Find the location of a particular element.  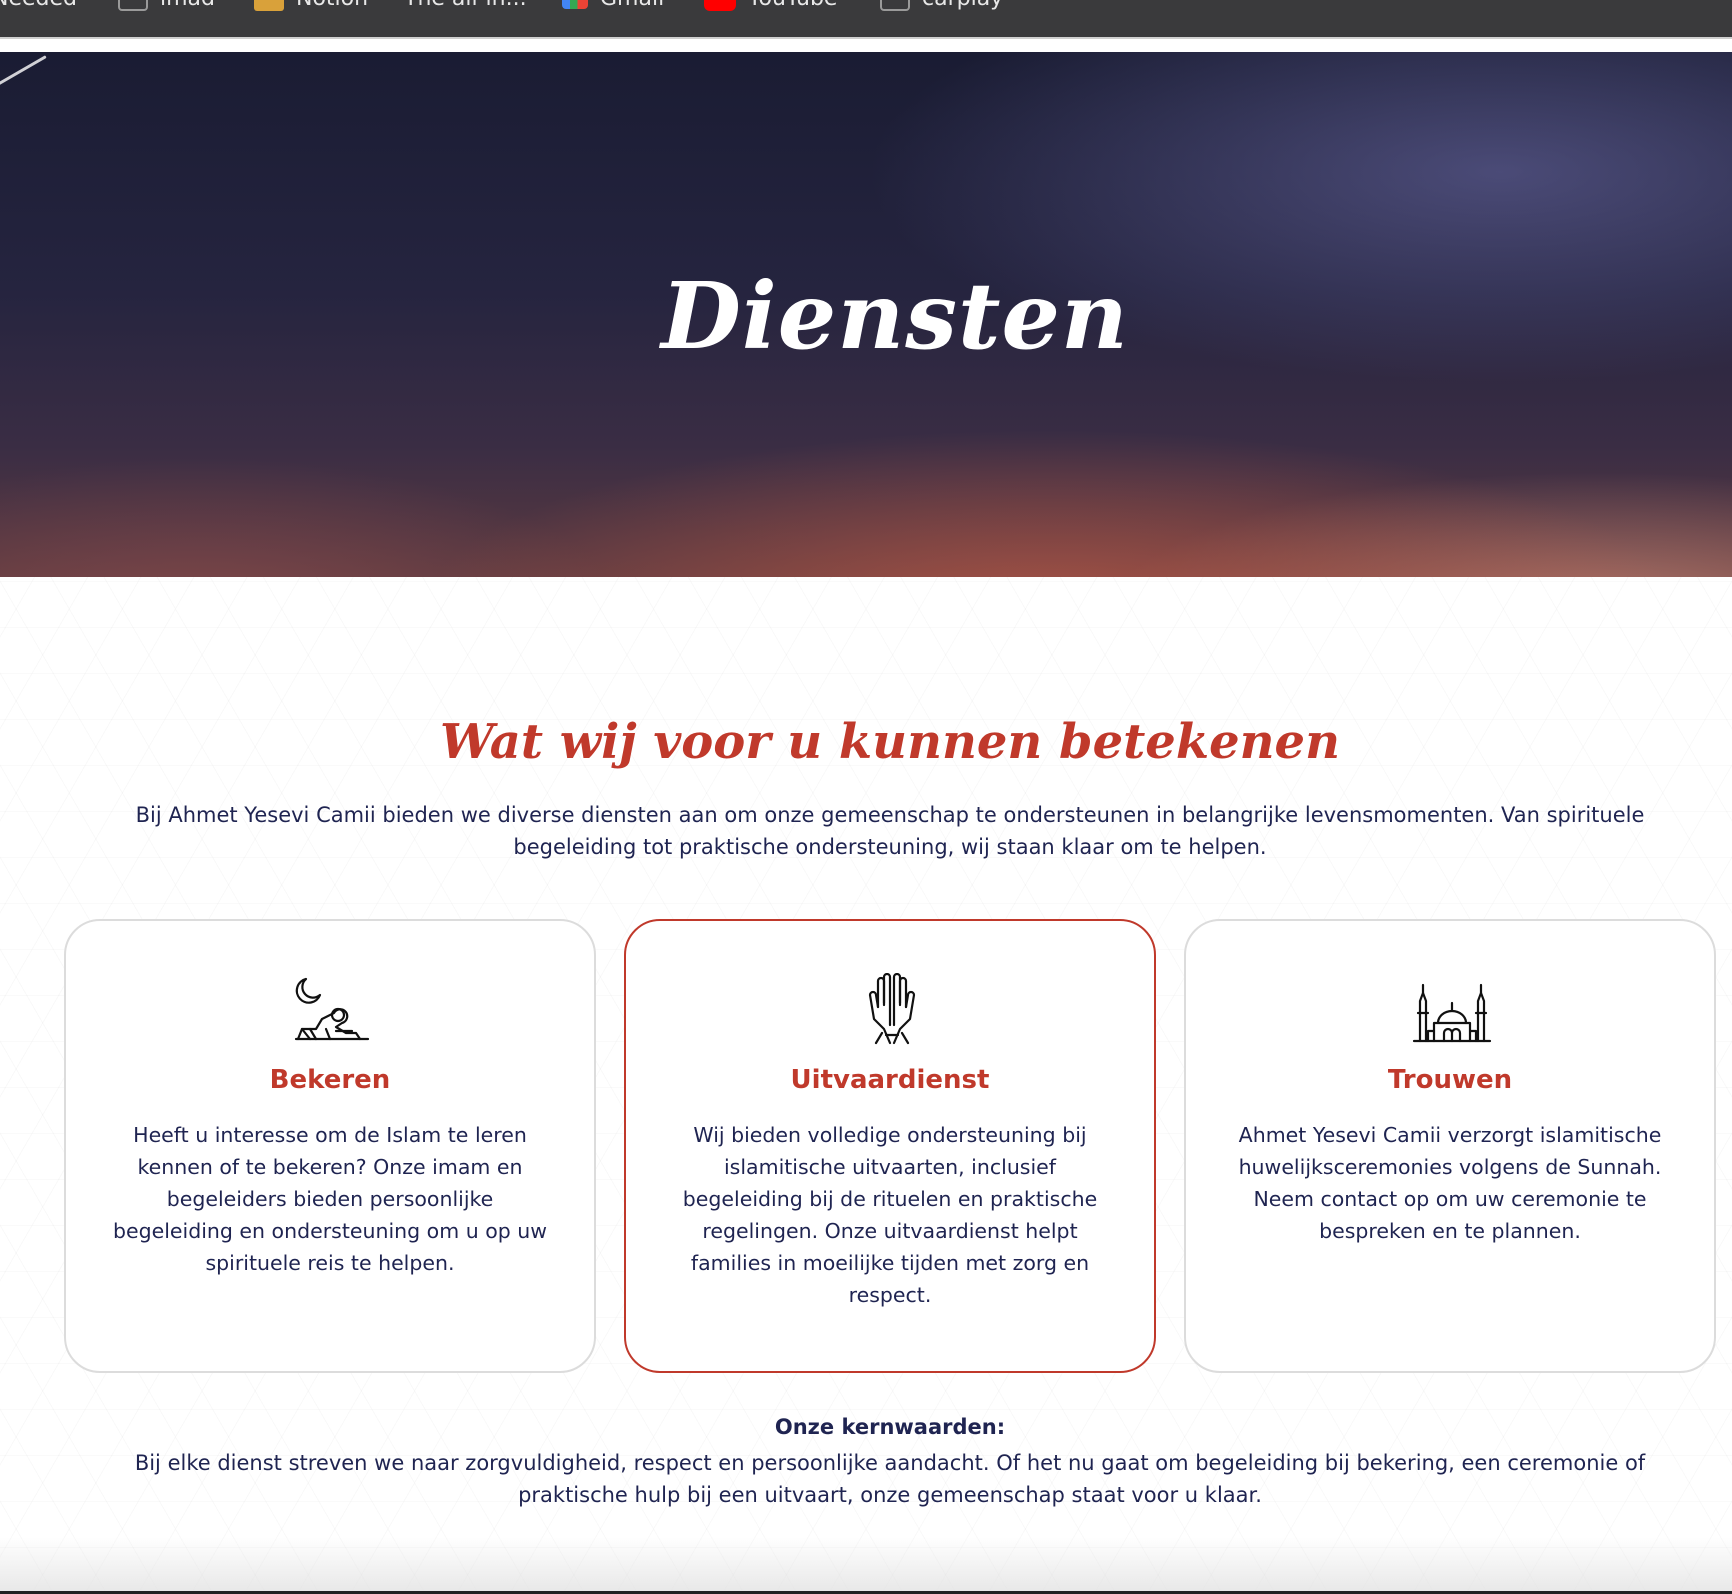

card-title: Bekeren is located at coordinates (330, 1080).